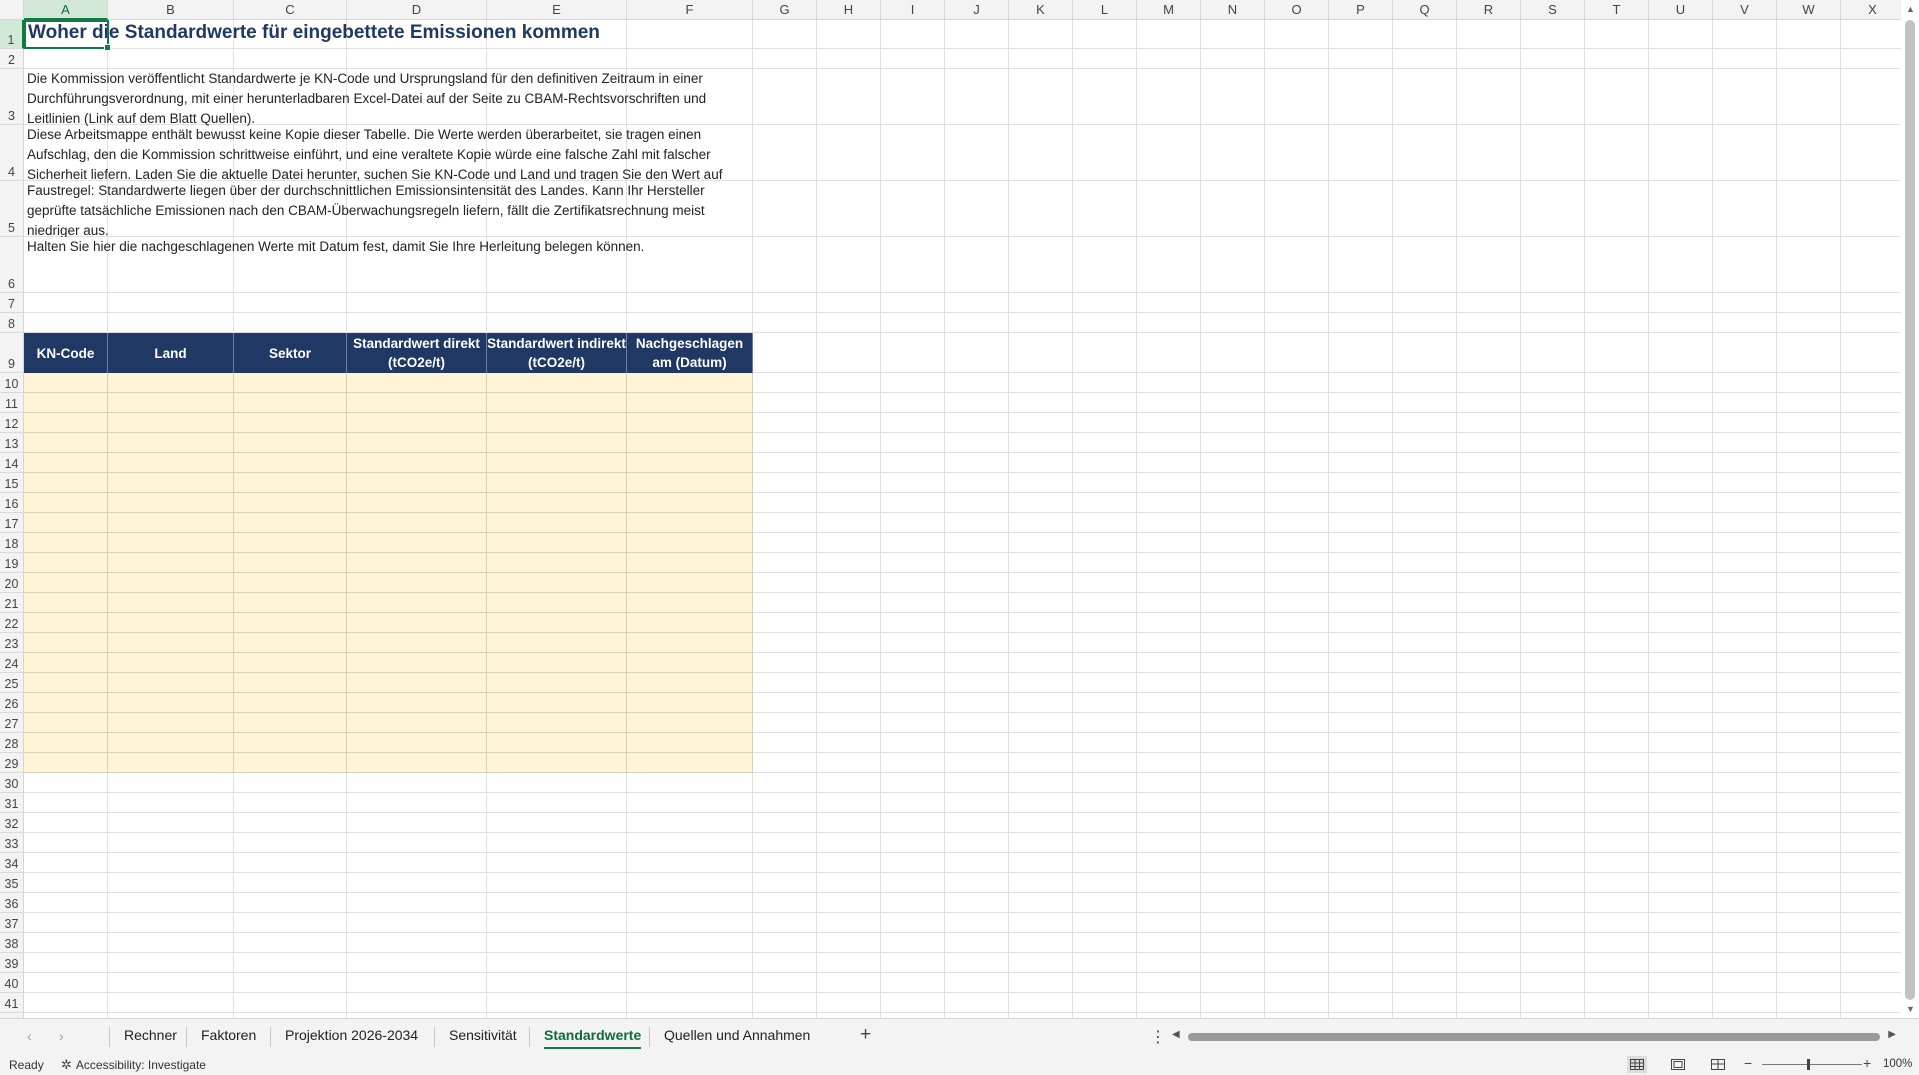  Describe the element at coordinates (557, 723) in the screenshot. I see `input-cell-e27` at that location.